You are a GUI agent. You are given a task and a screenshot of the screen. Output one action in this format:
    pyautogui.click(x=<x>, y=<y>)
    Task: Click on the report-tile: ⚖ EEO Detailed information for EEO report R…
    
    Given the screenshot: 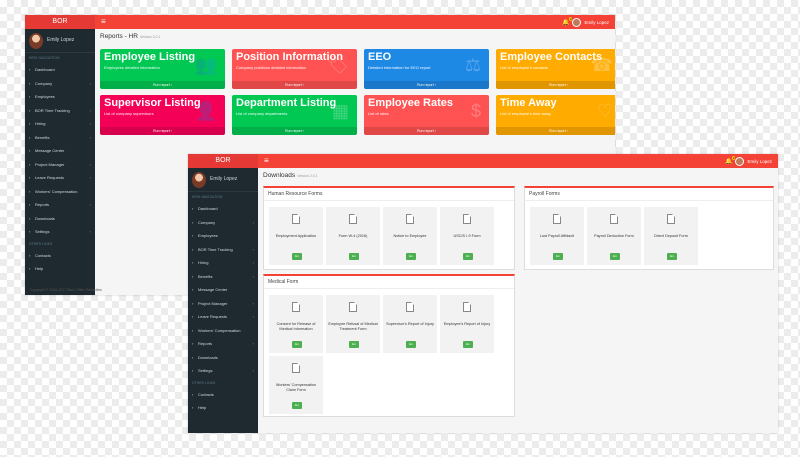 What is the action you would take?
    pyautogui.click(x=426, y=69)
    